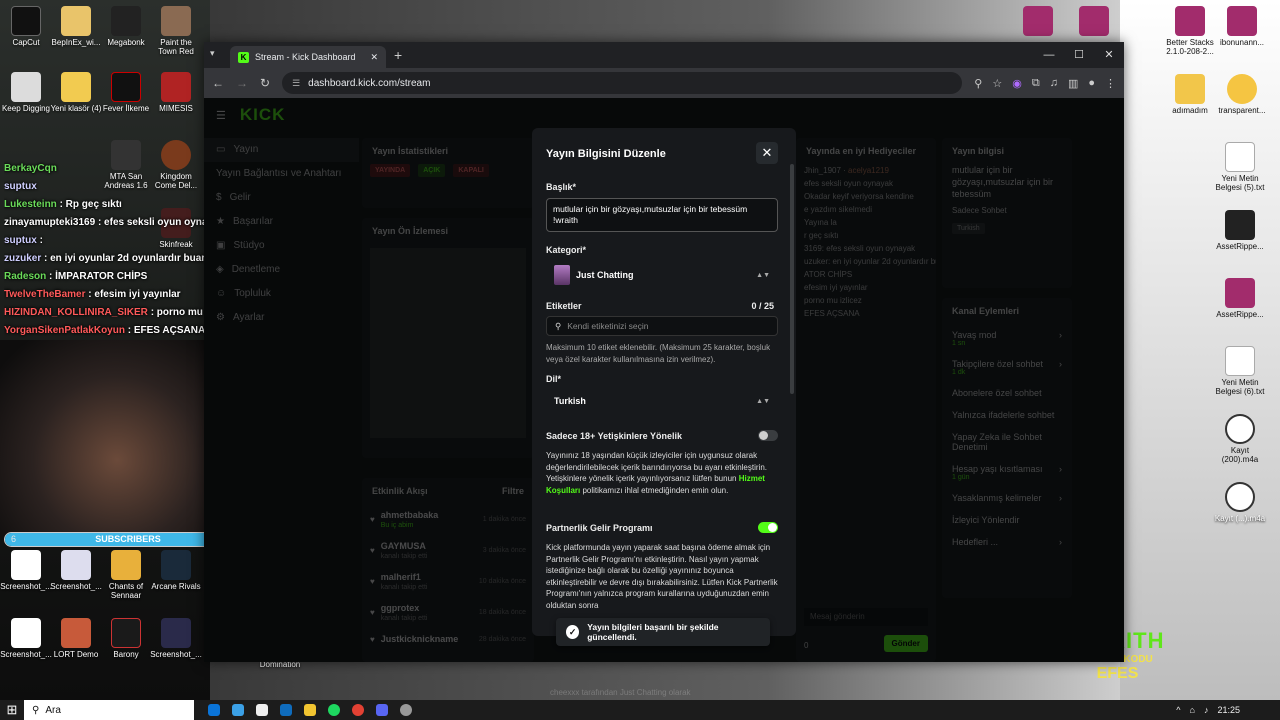  Describe the element at coordinates (620, 692) in the screenshot. I see `hosted-line: cheexxx tarafından Just Chatting olarak` at that location.